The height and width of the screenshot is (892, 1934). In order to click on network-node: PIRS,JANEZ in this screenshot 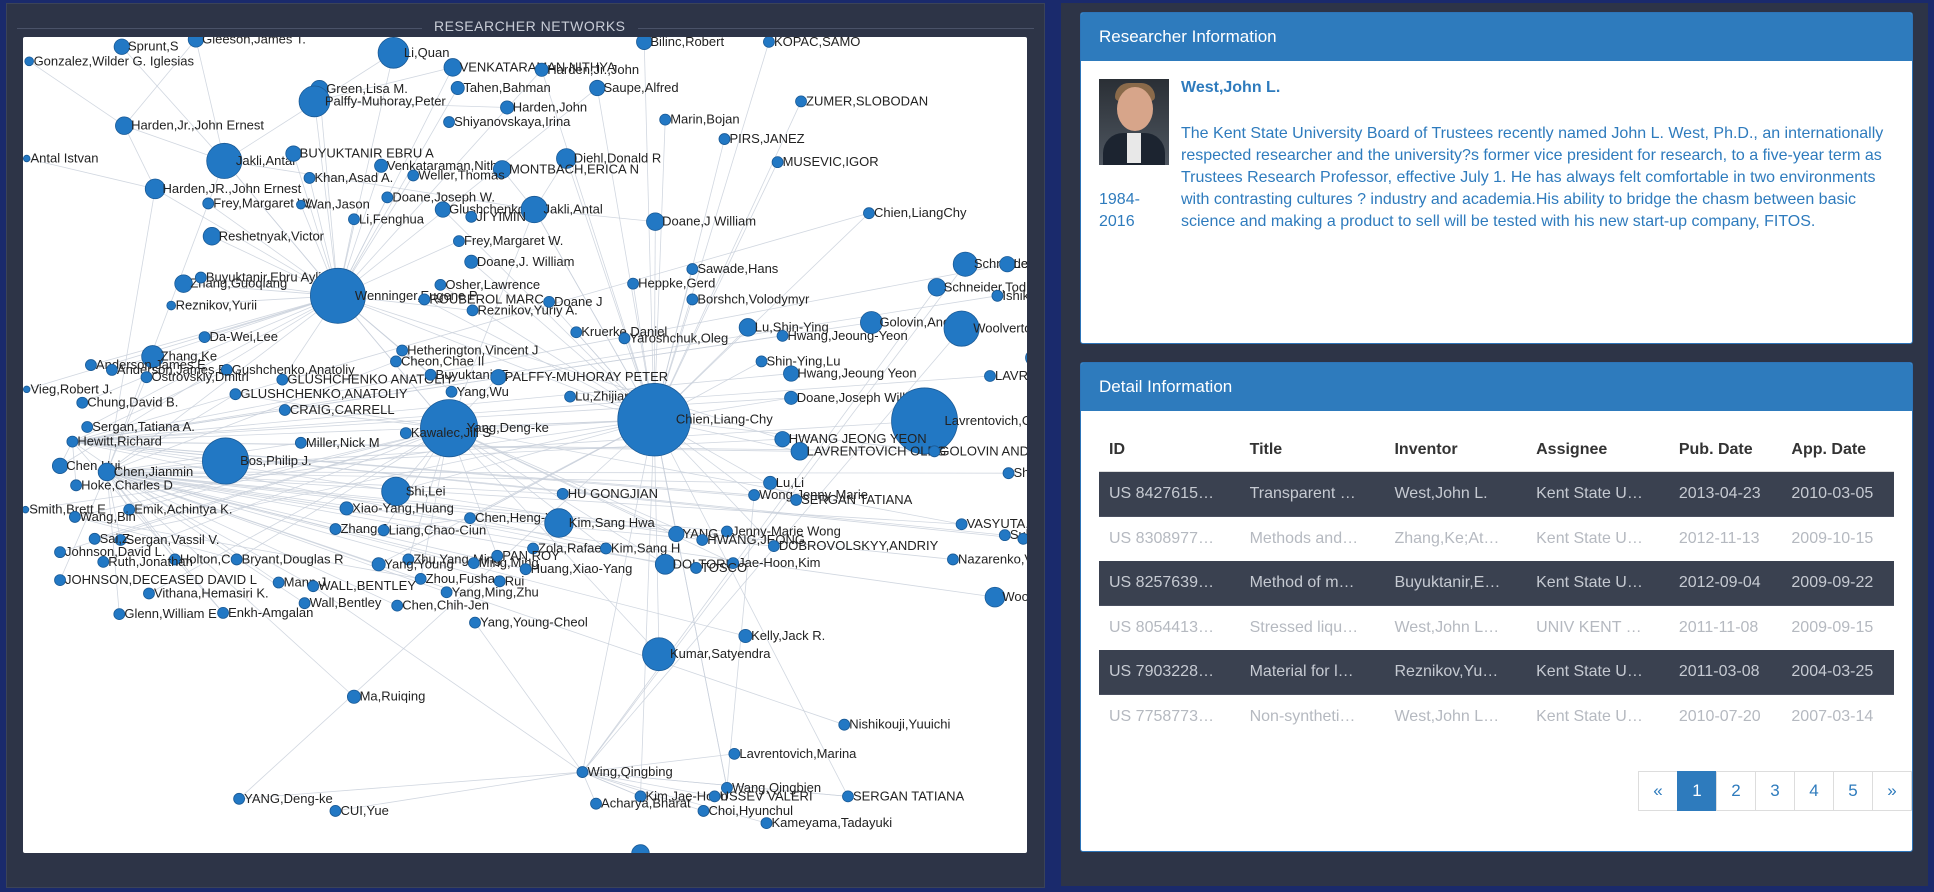, I will do `click(761, 138)`.